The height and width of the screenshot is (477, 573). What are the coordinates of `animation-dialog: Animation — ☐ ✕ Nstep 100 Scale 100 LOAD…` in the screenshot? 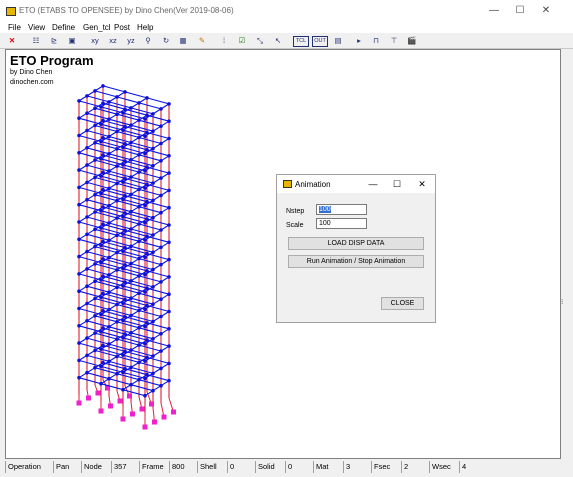 It's located at (356, 248).